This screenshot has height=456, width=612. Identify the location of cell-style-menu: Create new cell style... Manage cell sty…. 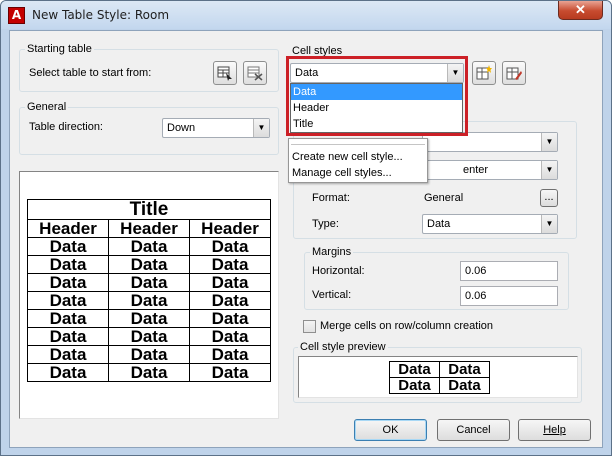
(358, 160).